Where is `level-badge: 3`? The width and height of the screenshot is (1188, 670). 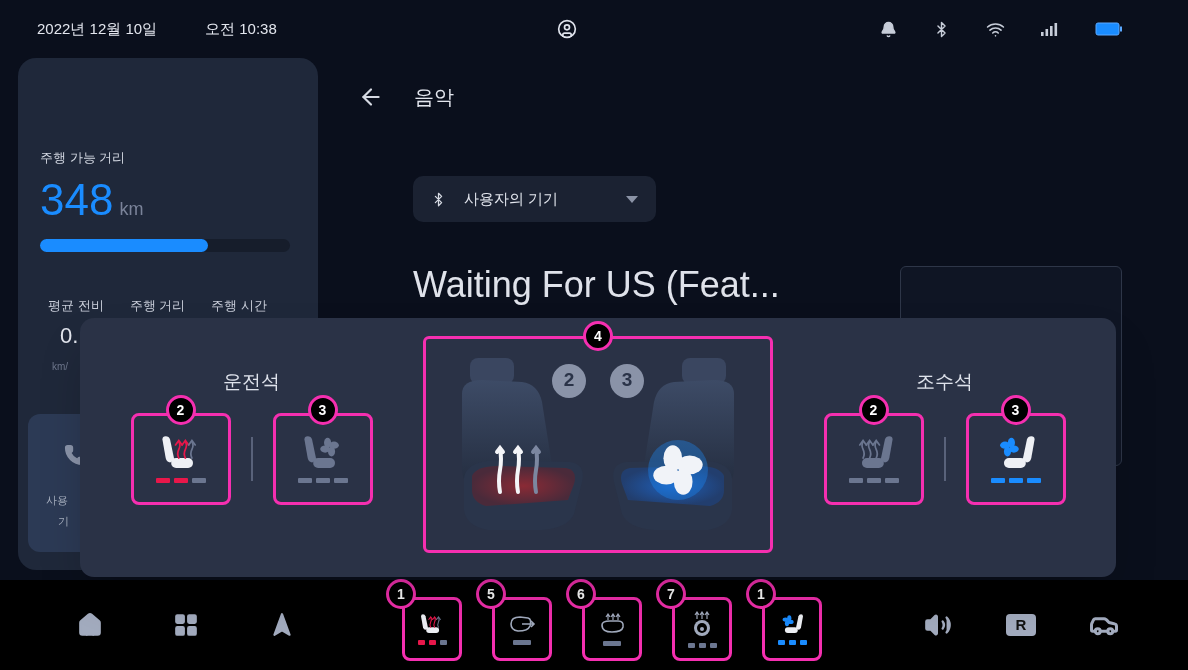 level-badge: 3 is located at coordinates (627, 380).